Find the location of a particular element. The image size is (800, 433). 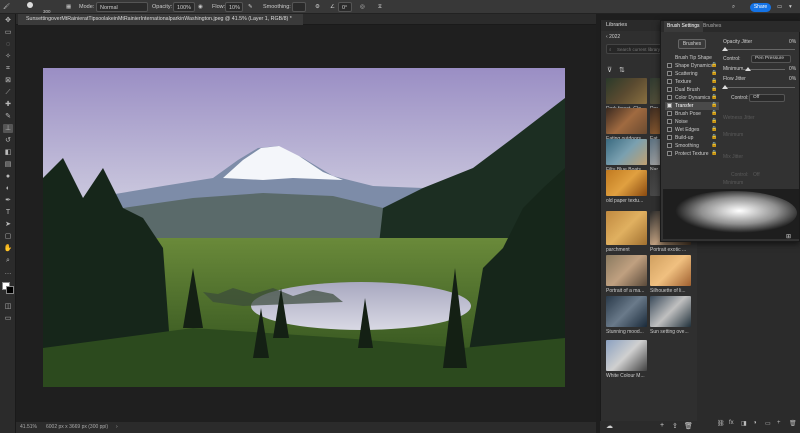

quick-mask-icon: ◫ is located at coordinates (8, 306).